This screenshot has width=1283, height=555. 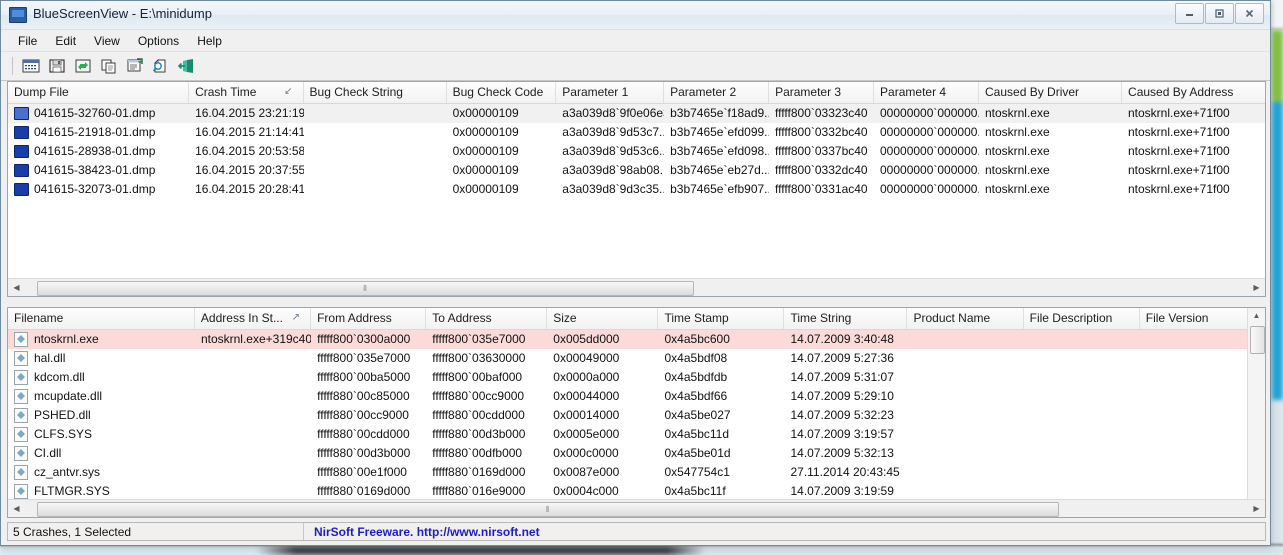 What do you see at coordinates (822, 92) in the screenshot?
I see `column-header-parameter-3: Parameter 3` at bounding box center [822, 92].